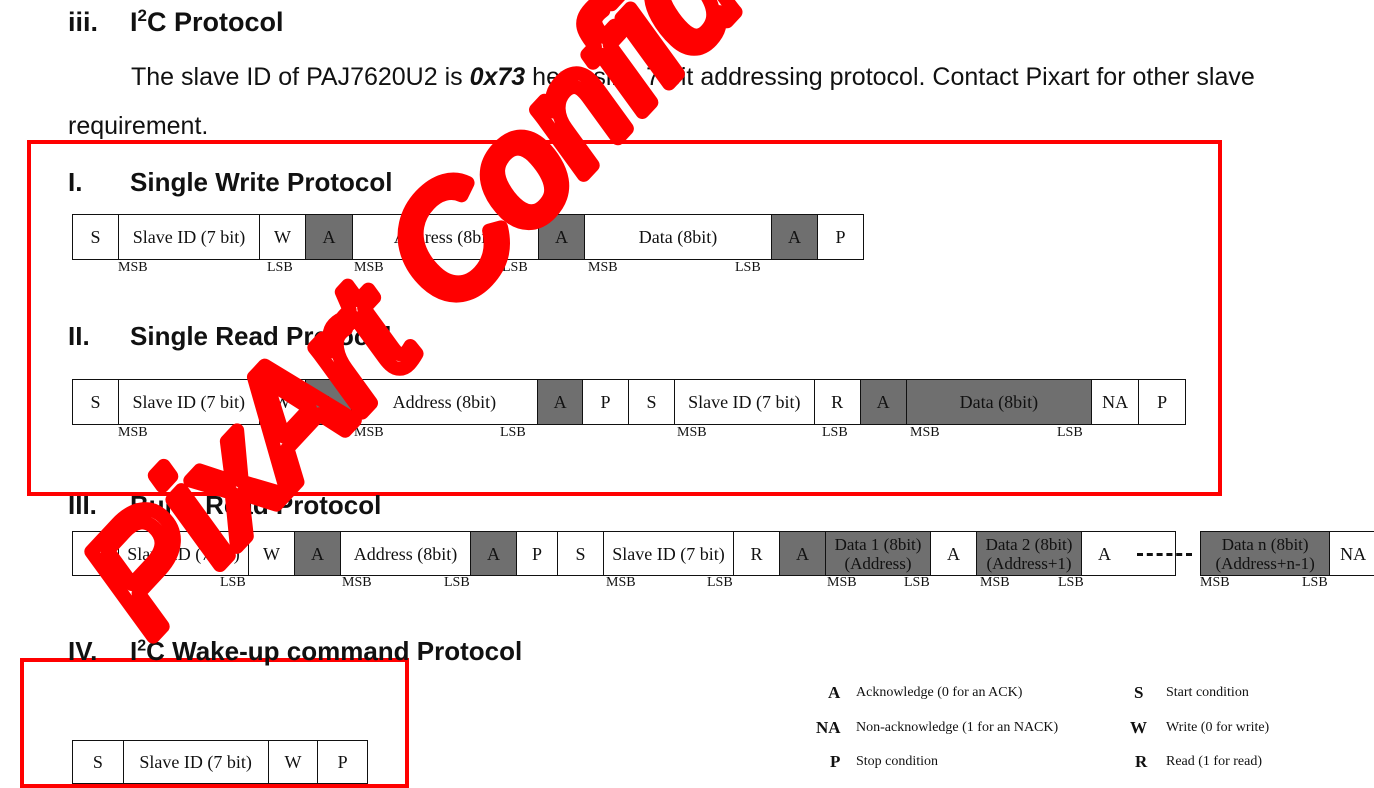 This screenshot has width=1374, height=788. What do you see at coordinates (83, 22) in the screenshot?
I see `section-number: iii.` at bounding box center [83, 22].